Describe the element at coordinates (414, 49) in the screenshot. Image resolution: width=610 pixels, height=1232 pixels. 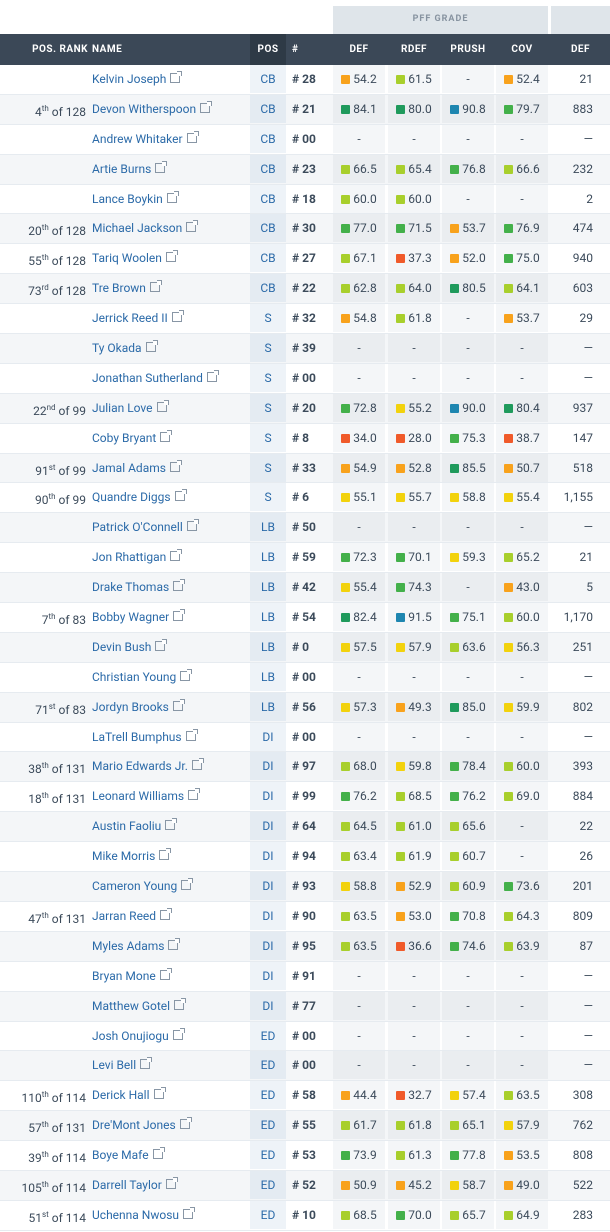
I see `header-rdef-grade: RDEF` at that location.